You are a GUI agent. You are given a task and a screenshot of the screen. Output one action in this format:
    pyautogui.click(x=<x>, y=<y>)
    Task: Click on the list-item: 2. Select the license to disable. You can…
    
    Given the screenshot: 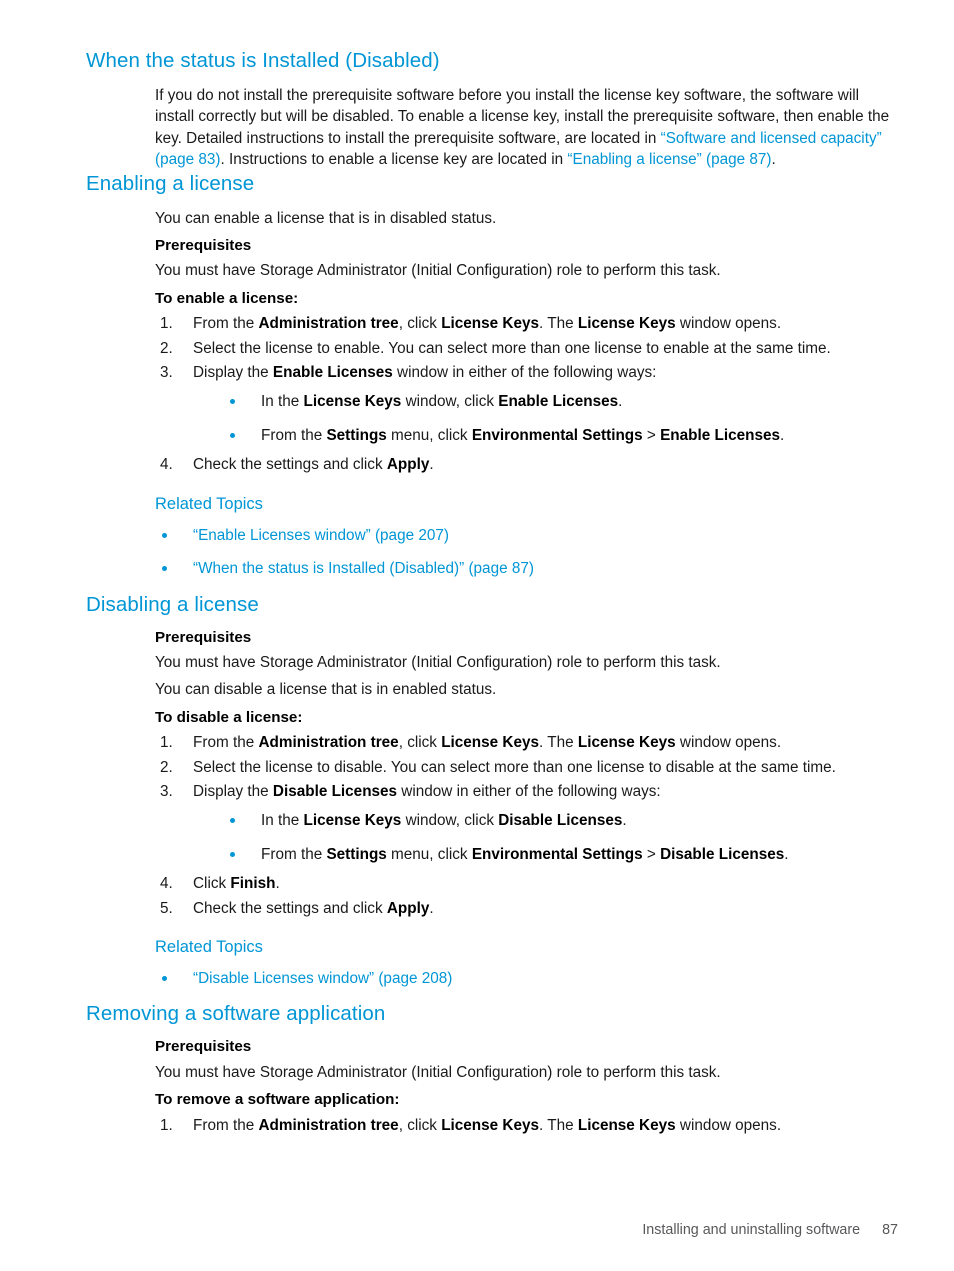 What is the action you would take?
    pyautogui.click(x=526, y=767)
    